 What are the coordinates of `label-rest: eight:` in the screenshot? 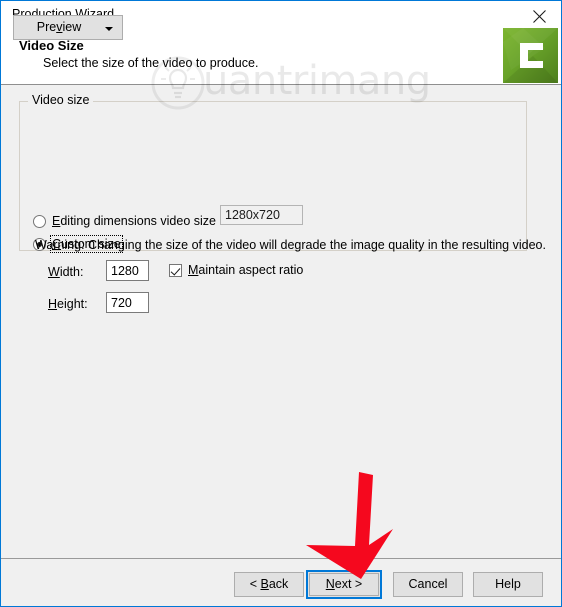 It's located at (72, 304).